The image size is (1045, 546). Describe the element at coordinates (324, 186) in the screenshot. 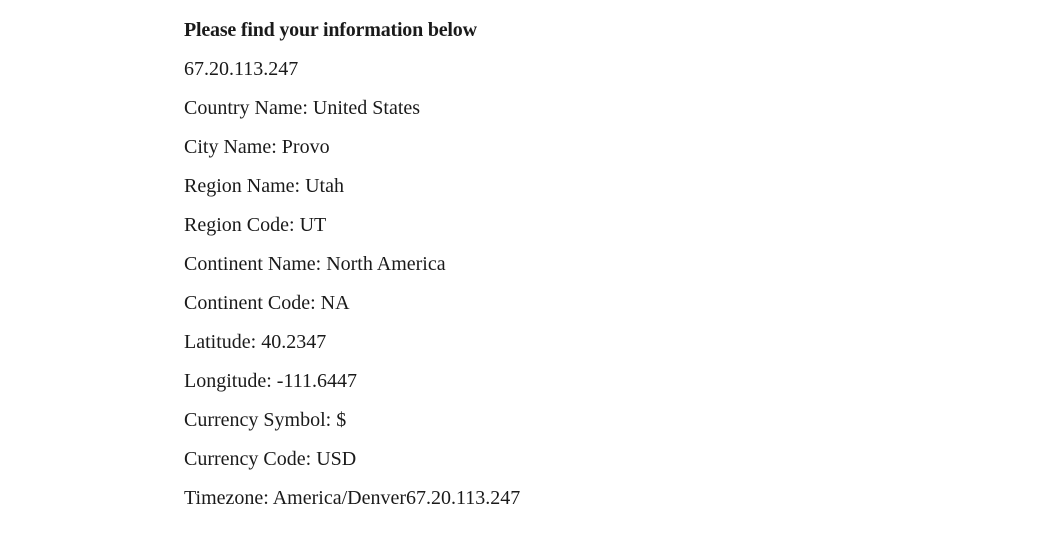

I see `field-value: Utah` at that location.